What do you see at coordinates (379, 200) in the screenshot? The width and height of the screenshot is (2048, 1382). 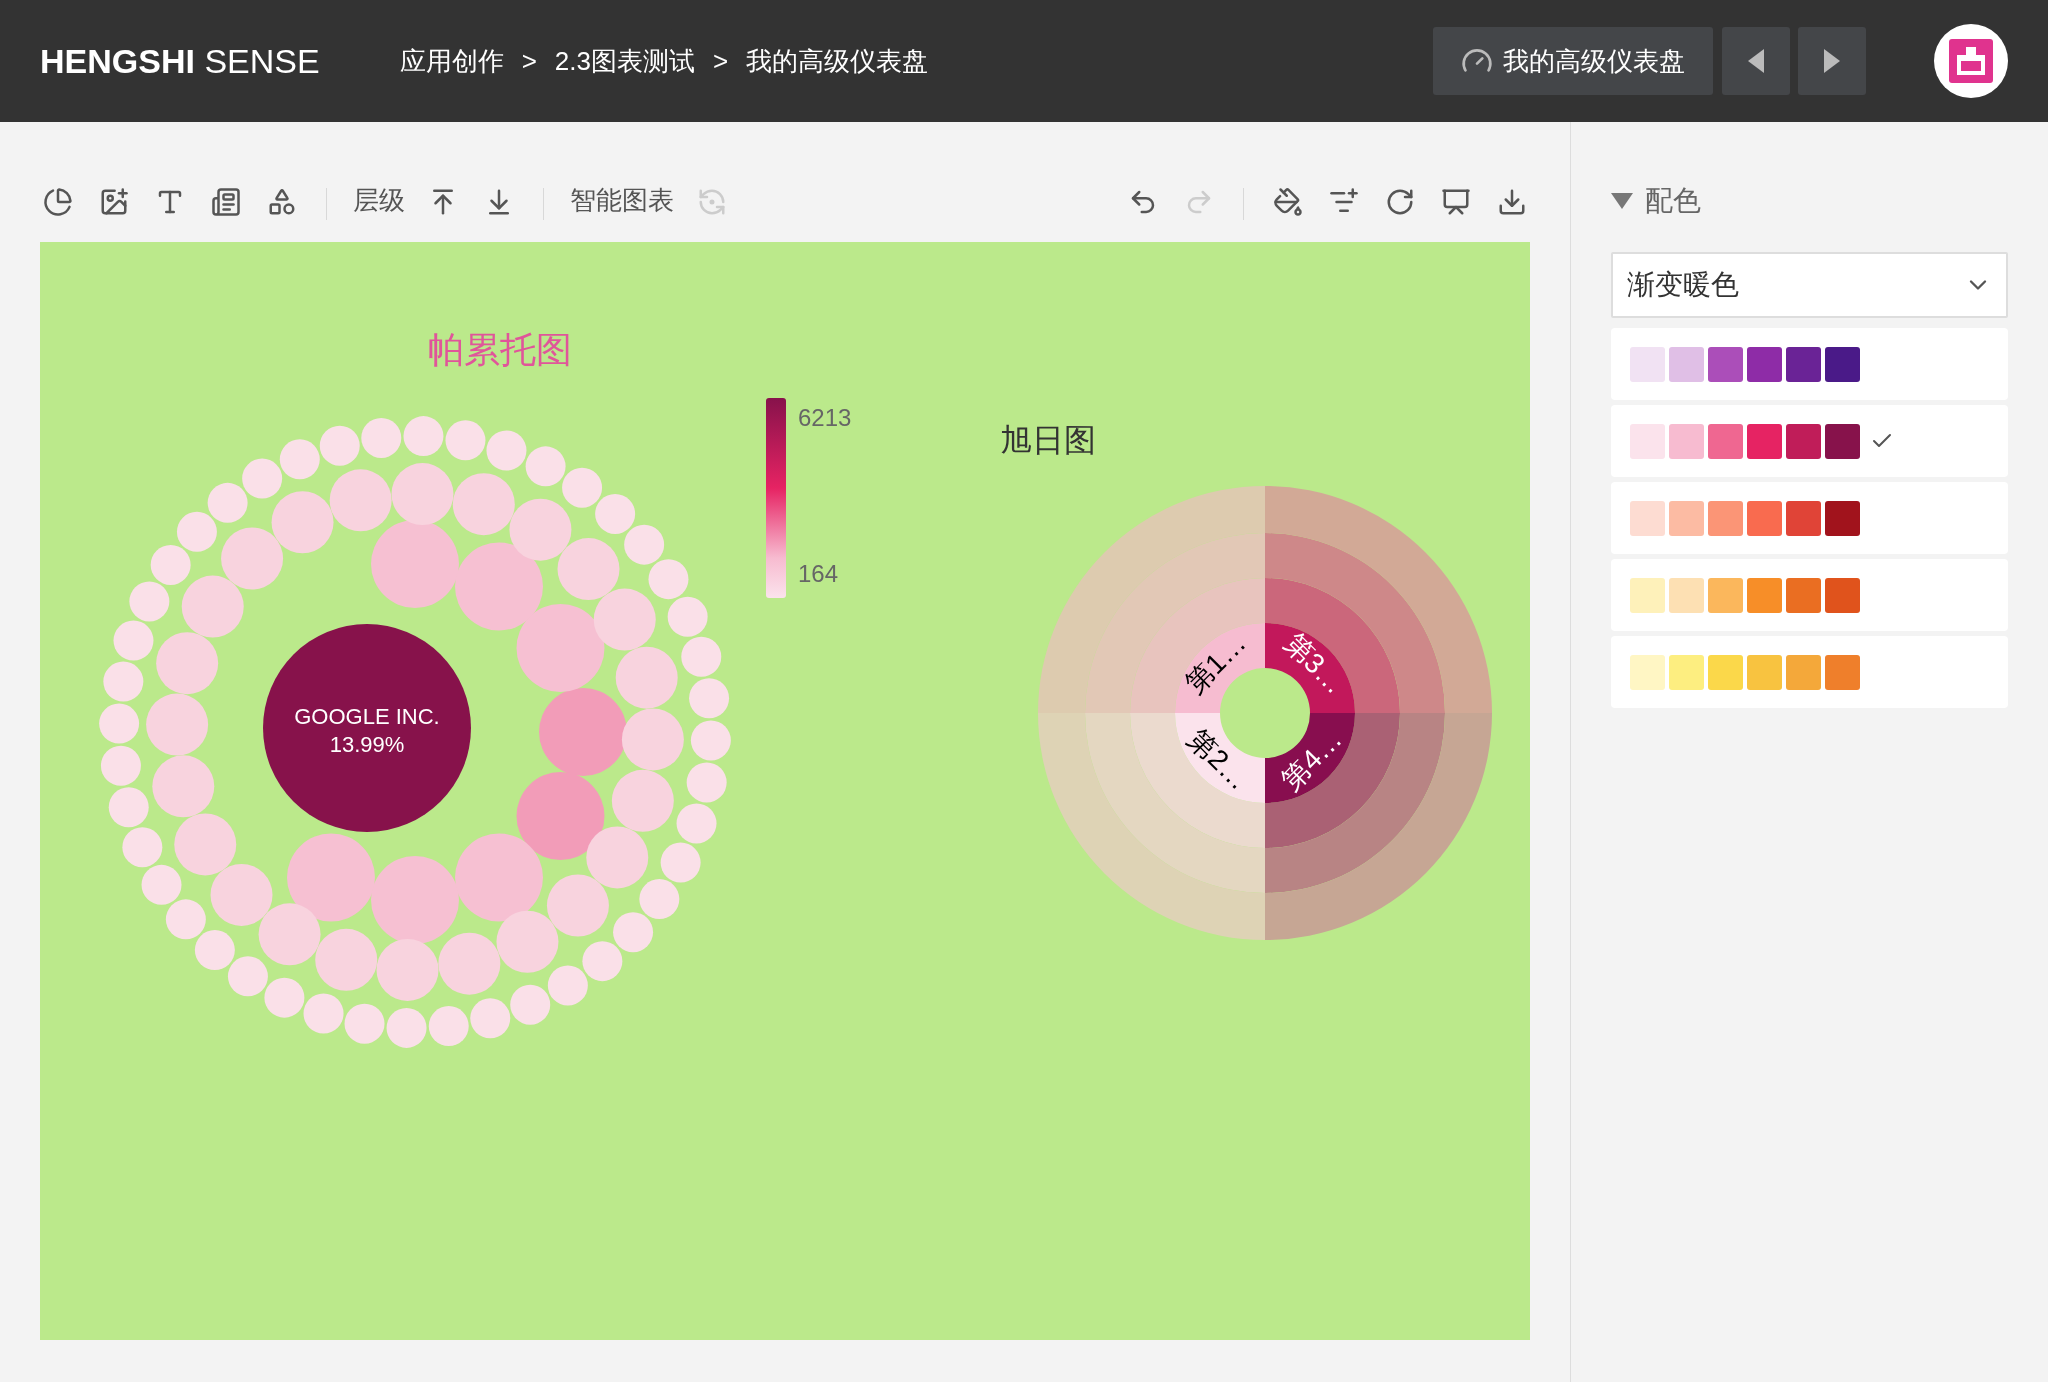 I see `layer-label: 层级` at bounding box center [379, 200].